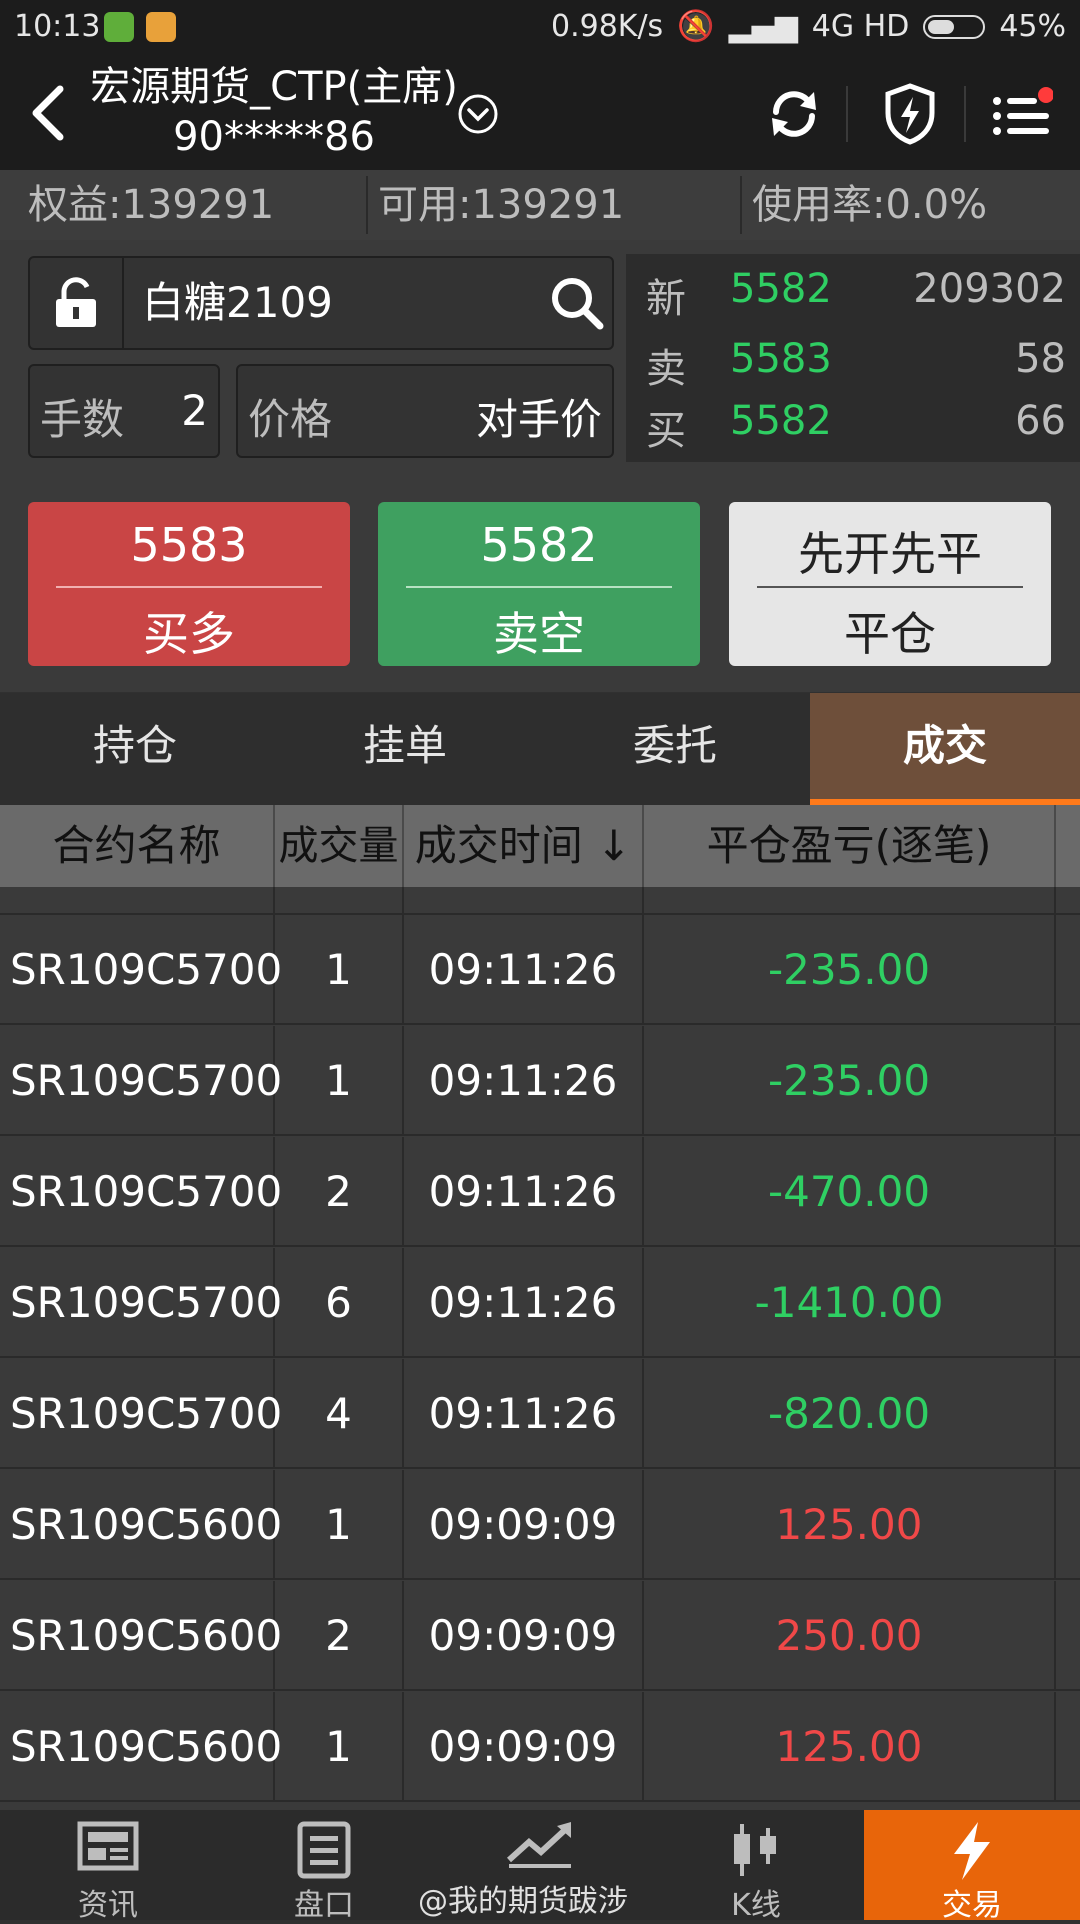  What do you see at coordinates (756, 1905) in the screenshot?
I see `nav-kline-label: K线` at bounding box center [756, 1905].